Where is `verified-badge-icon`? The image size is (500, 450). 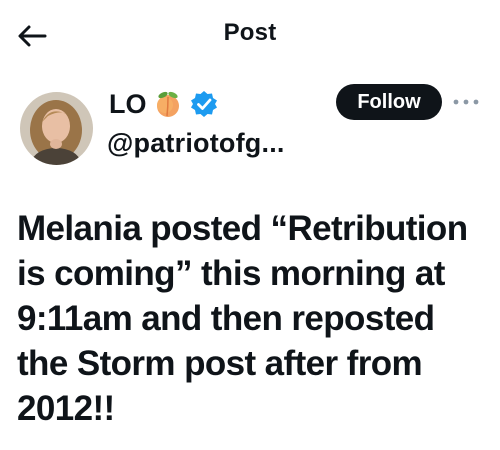 verified-badge-icon is located at coordinates (203, 104).